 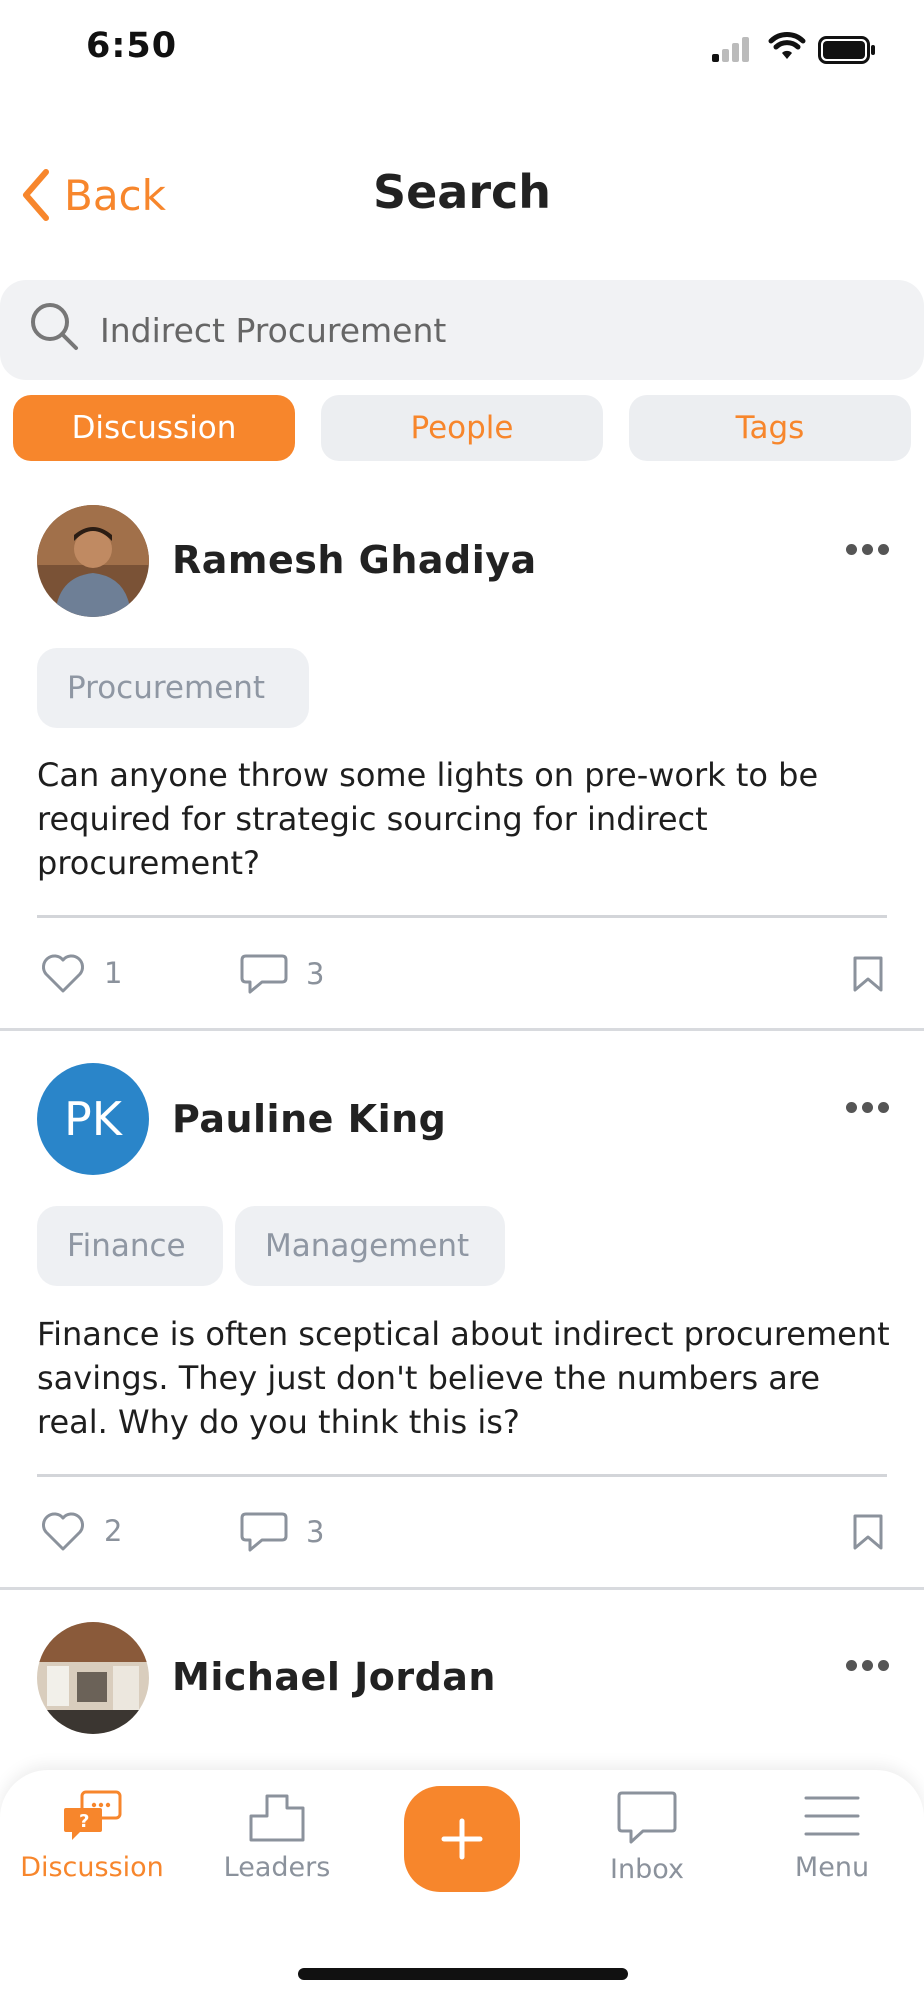 I want to click on tag-chip: Procurement, so click(x=173, y=688).